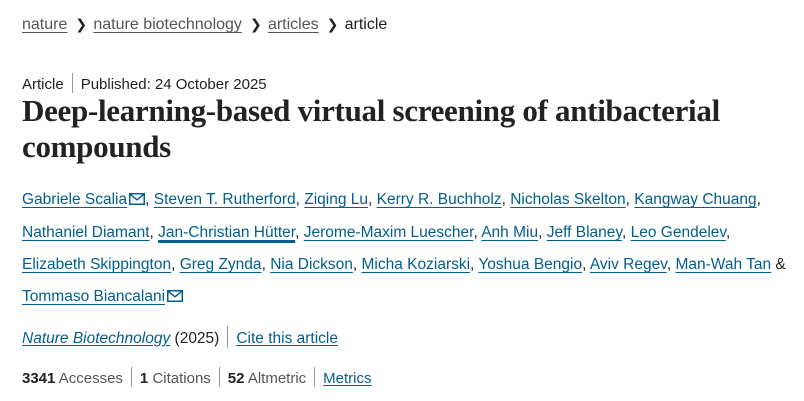 This screenshot has width=804, height=401. I want to click on accesses-count: 3341, so click(39, 378).